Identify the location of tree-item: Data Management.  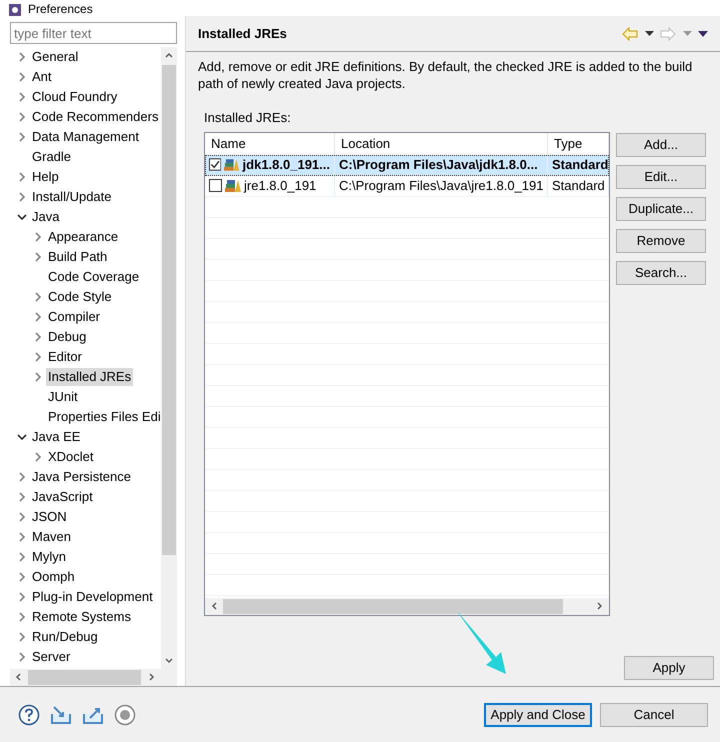
(85, 137).